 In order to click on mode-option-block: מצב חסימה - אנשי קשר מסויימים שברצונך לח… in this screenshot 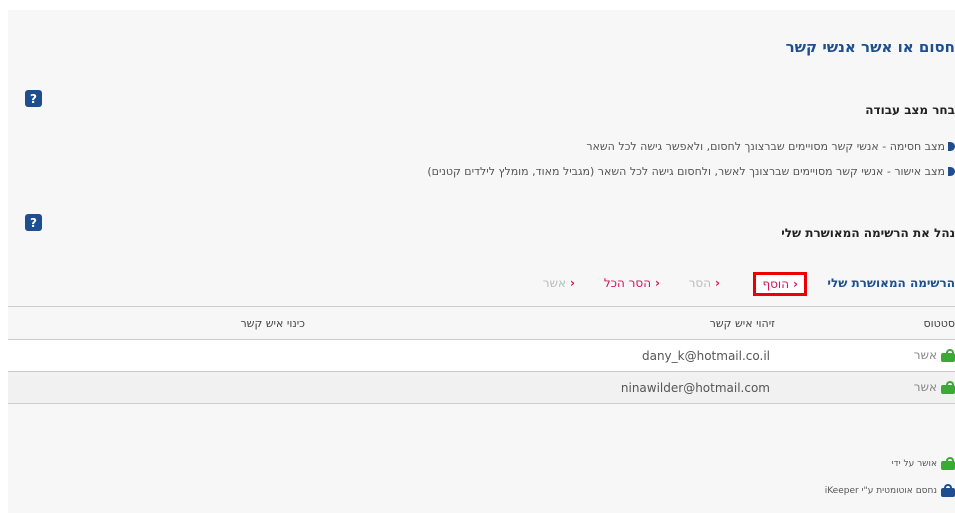, I will do `click(770, 146)`.